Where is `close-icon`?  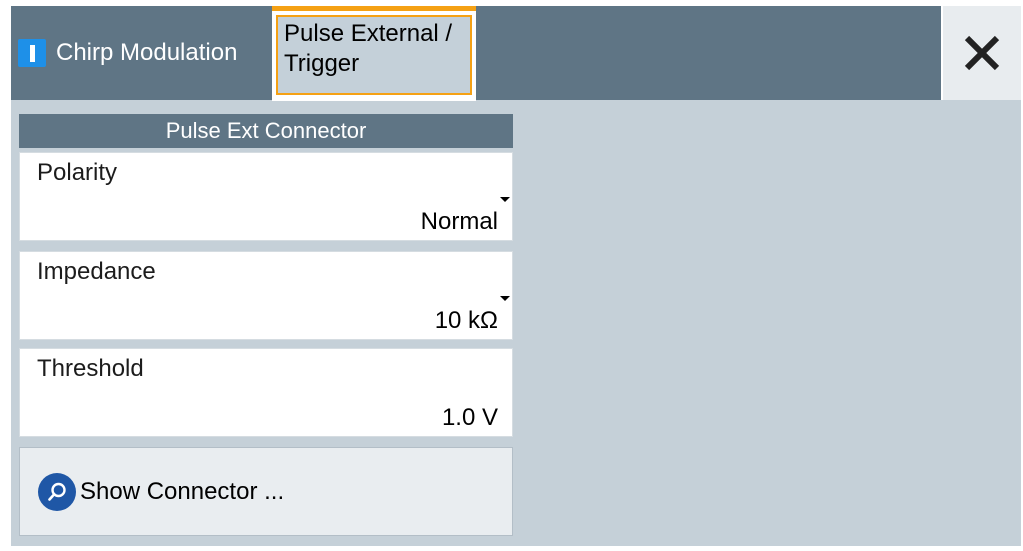
close-icon is located at coordinates (982, 53).